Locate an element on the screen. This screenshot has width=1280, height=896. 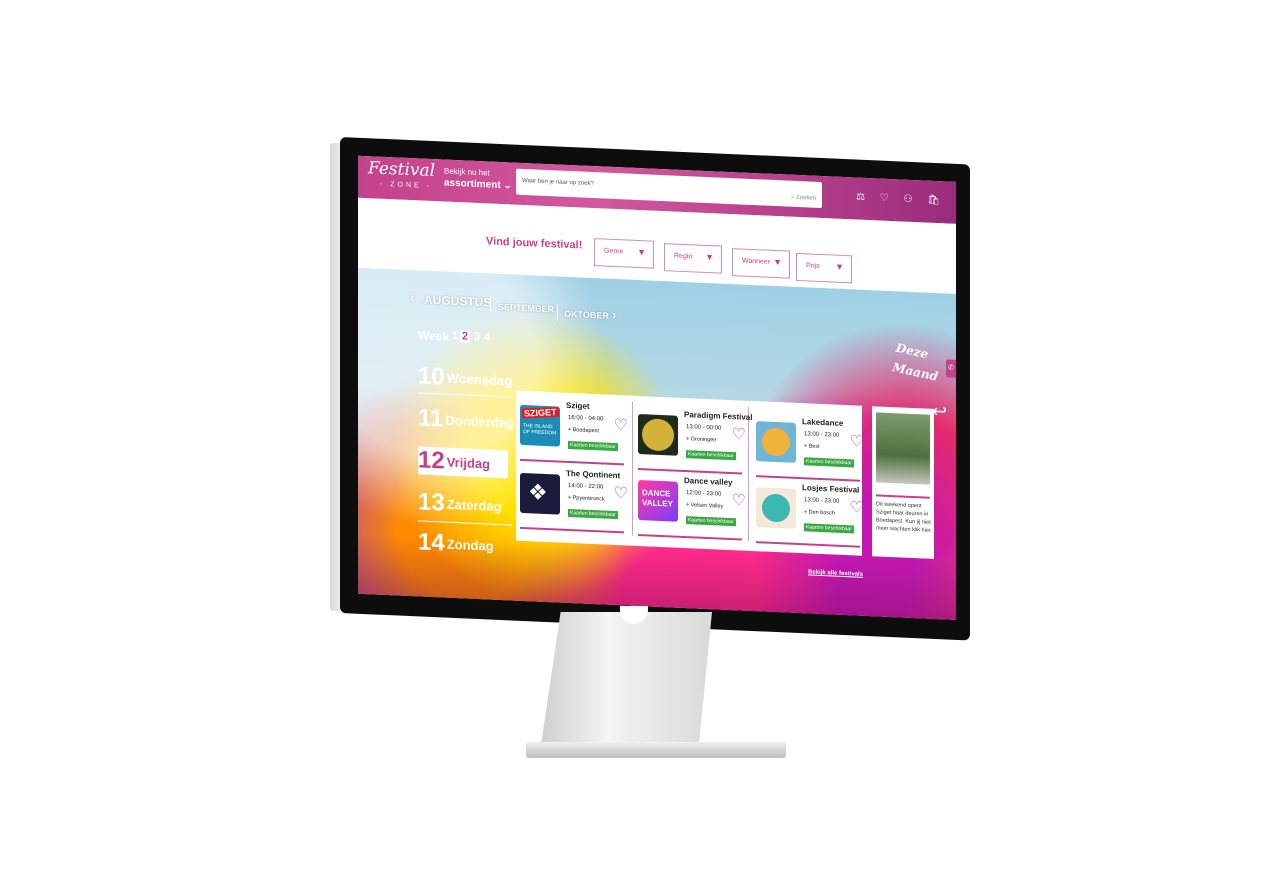
week-2: 2 is located at coordinates (465, 336).